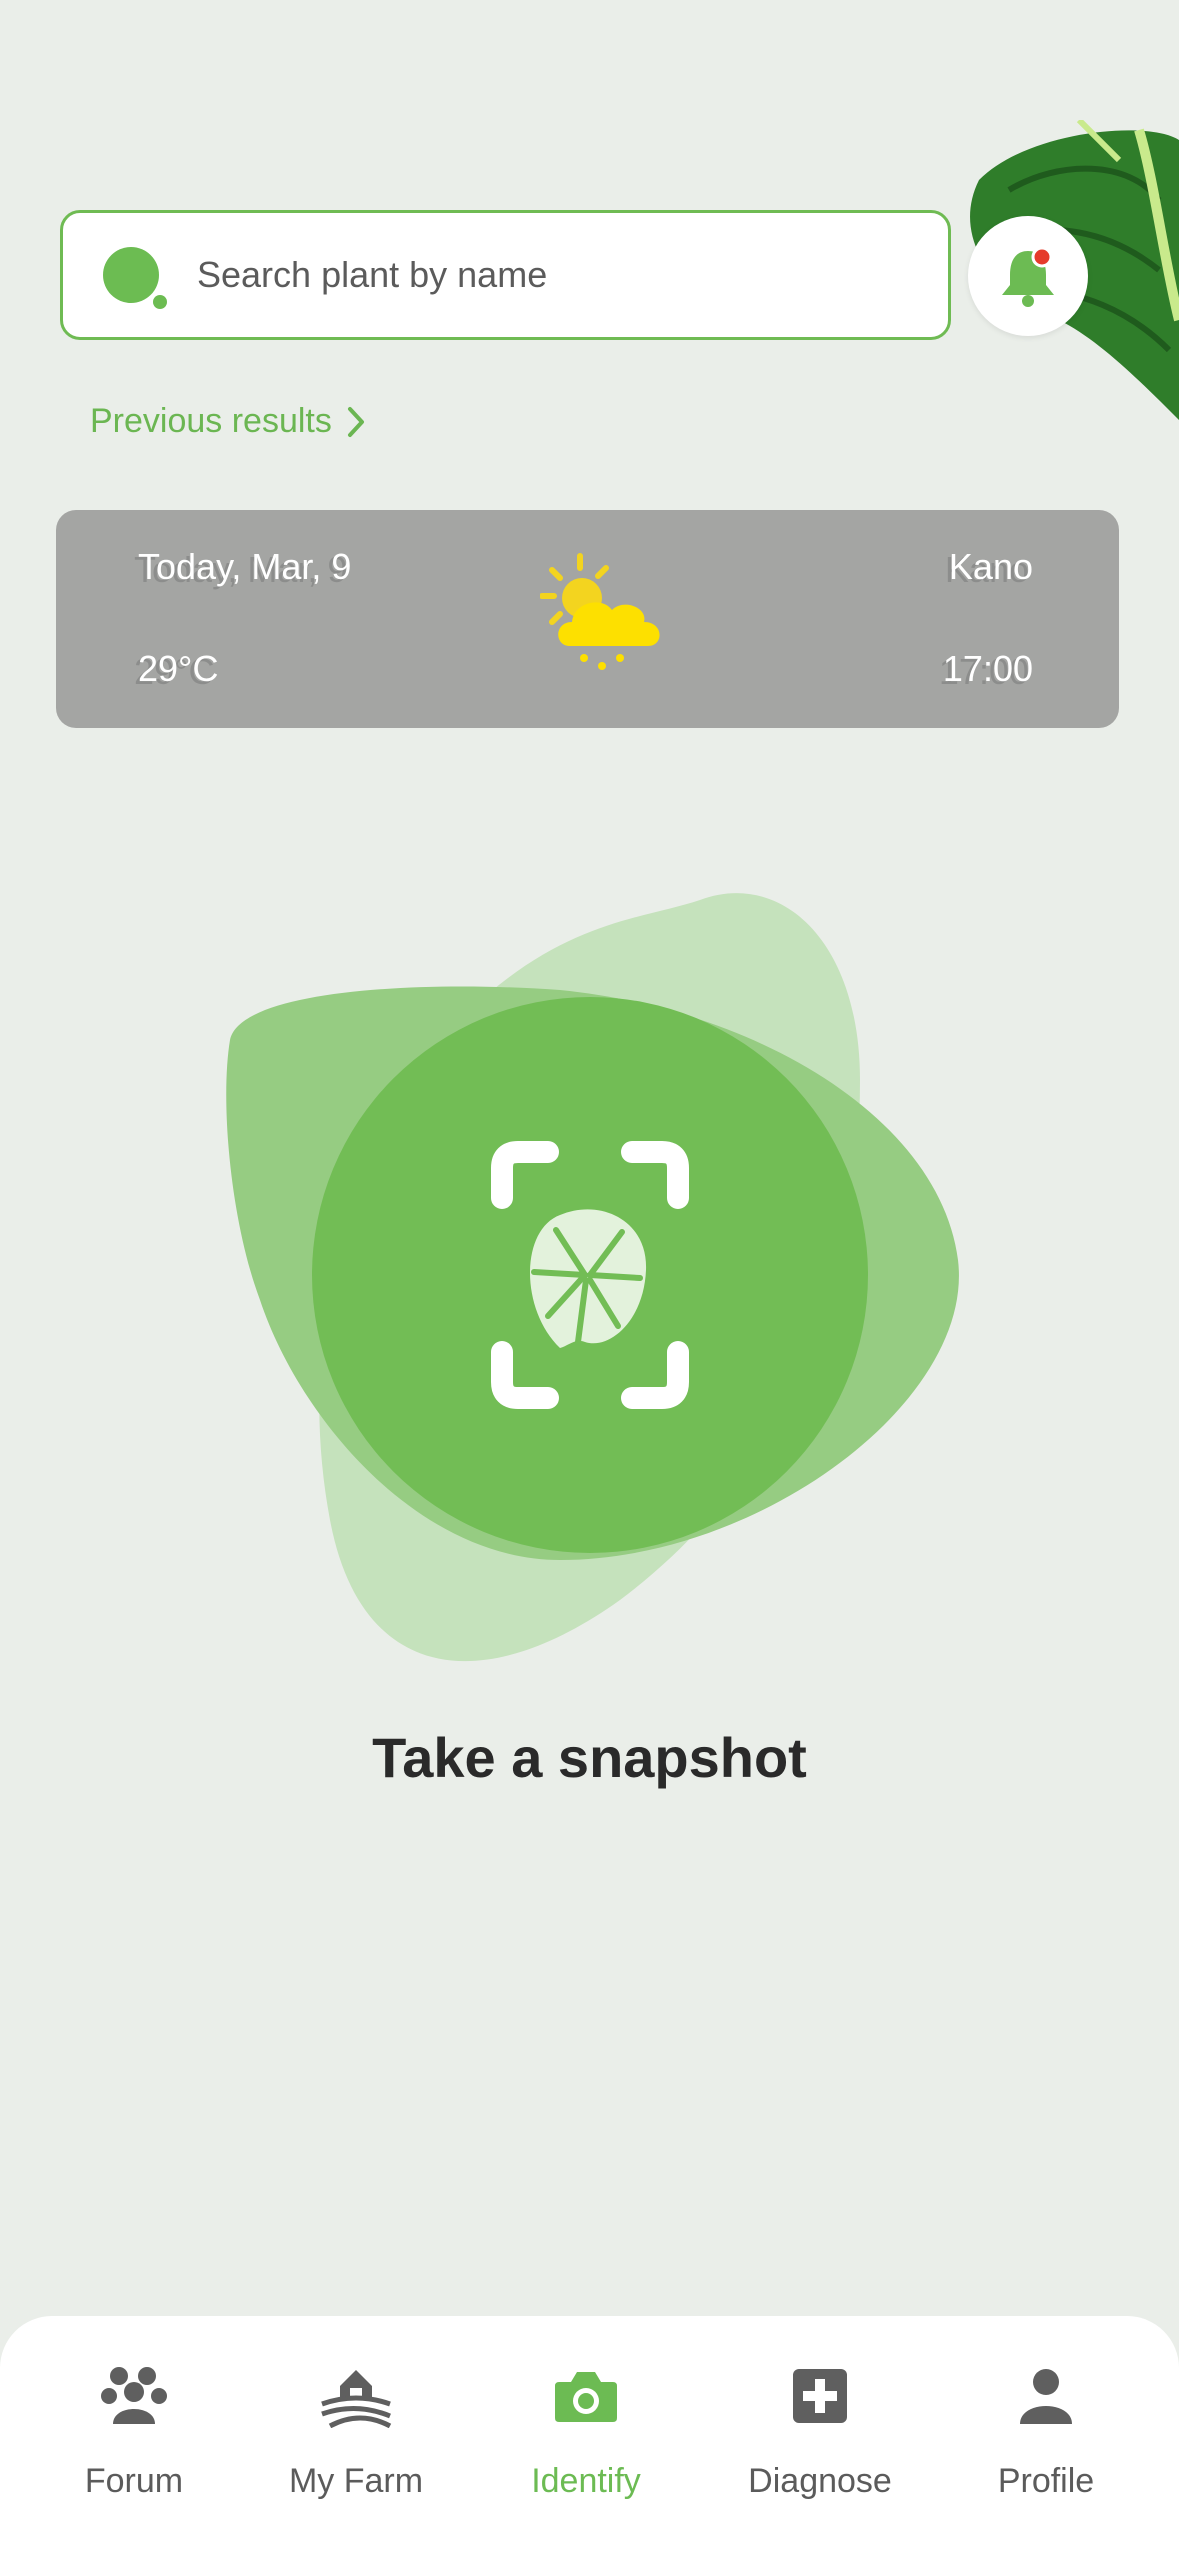 The width and height of the screenshot is (1179, 2556). Describe the element at coordinates (820, 2436) in the screenshot. I see `nav-item-diagnose: Diagnose` at that location.